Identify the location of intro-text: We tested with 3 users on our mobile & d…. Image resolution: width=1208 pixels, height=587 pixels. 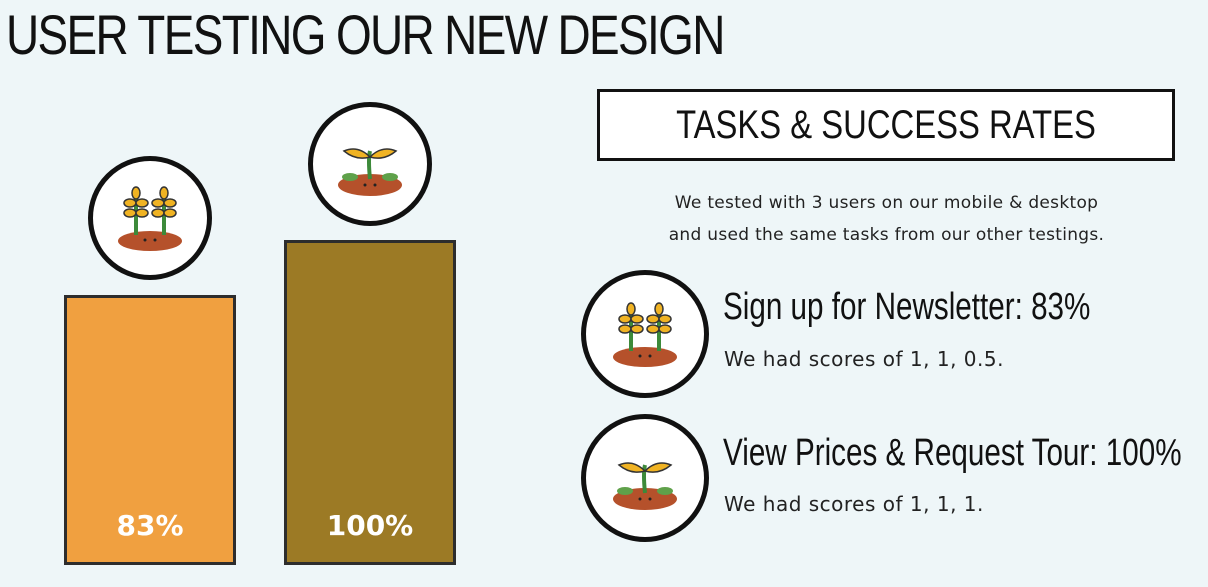
(886, 219).